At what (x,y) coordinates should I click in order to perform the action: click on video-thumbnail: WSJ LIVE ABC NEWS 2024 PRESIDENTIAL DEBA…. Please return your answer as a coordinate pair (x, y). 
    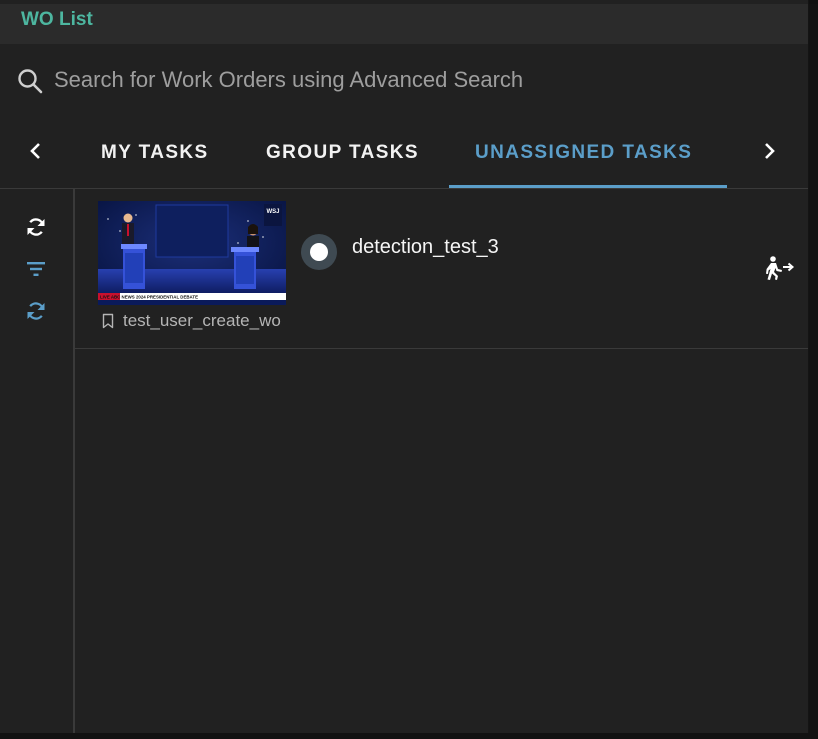
    Looking at the image, I should click on (192, 253).